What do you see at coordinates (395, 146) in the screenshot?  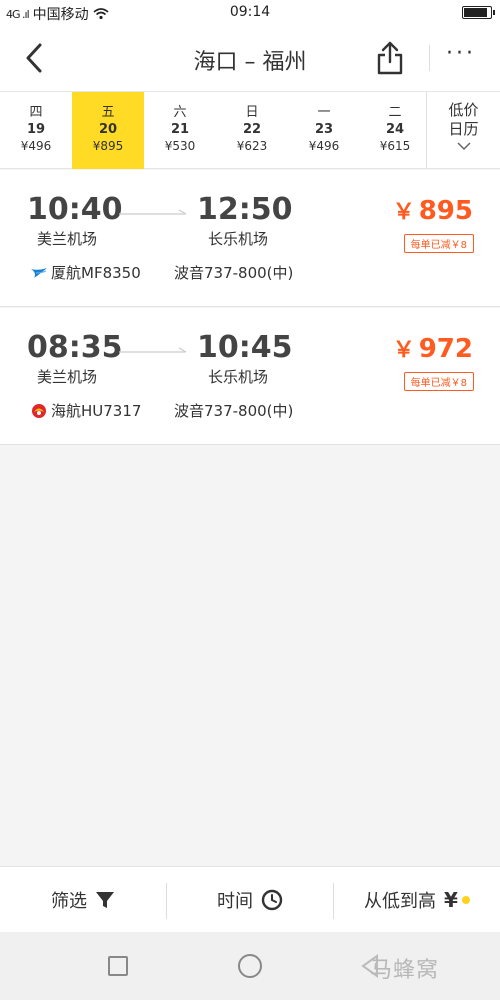 I see `date-price: ¥615` at bounding box center [395, 146].